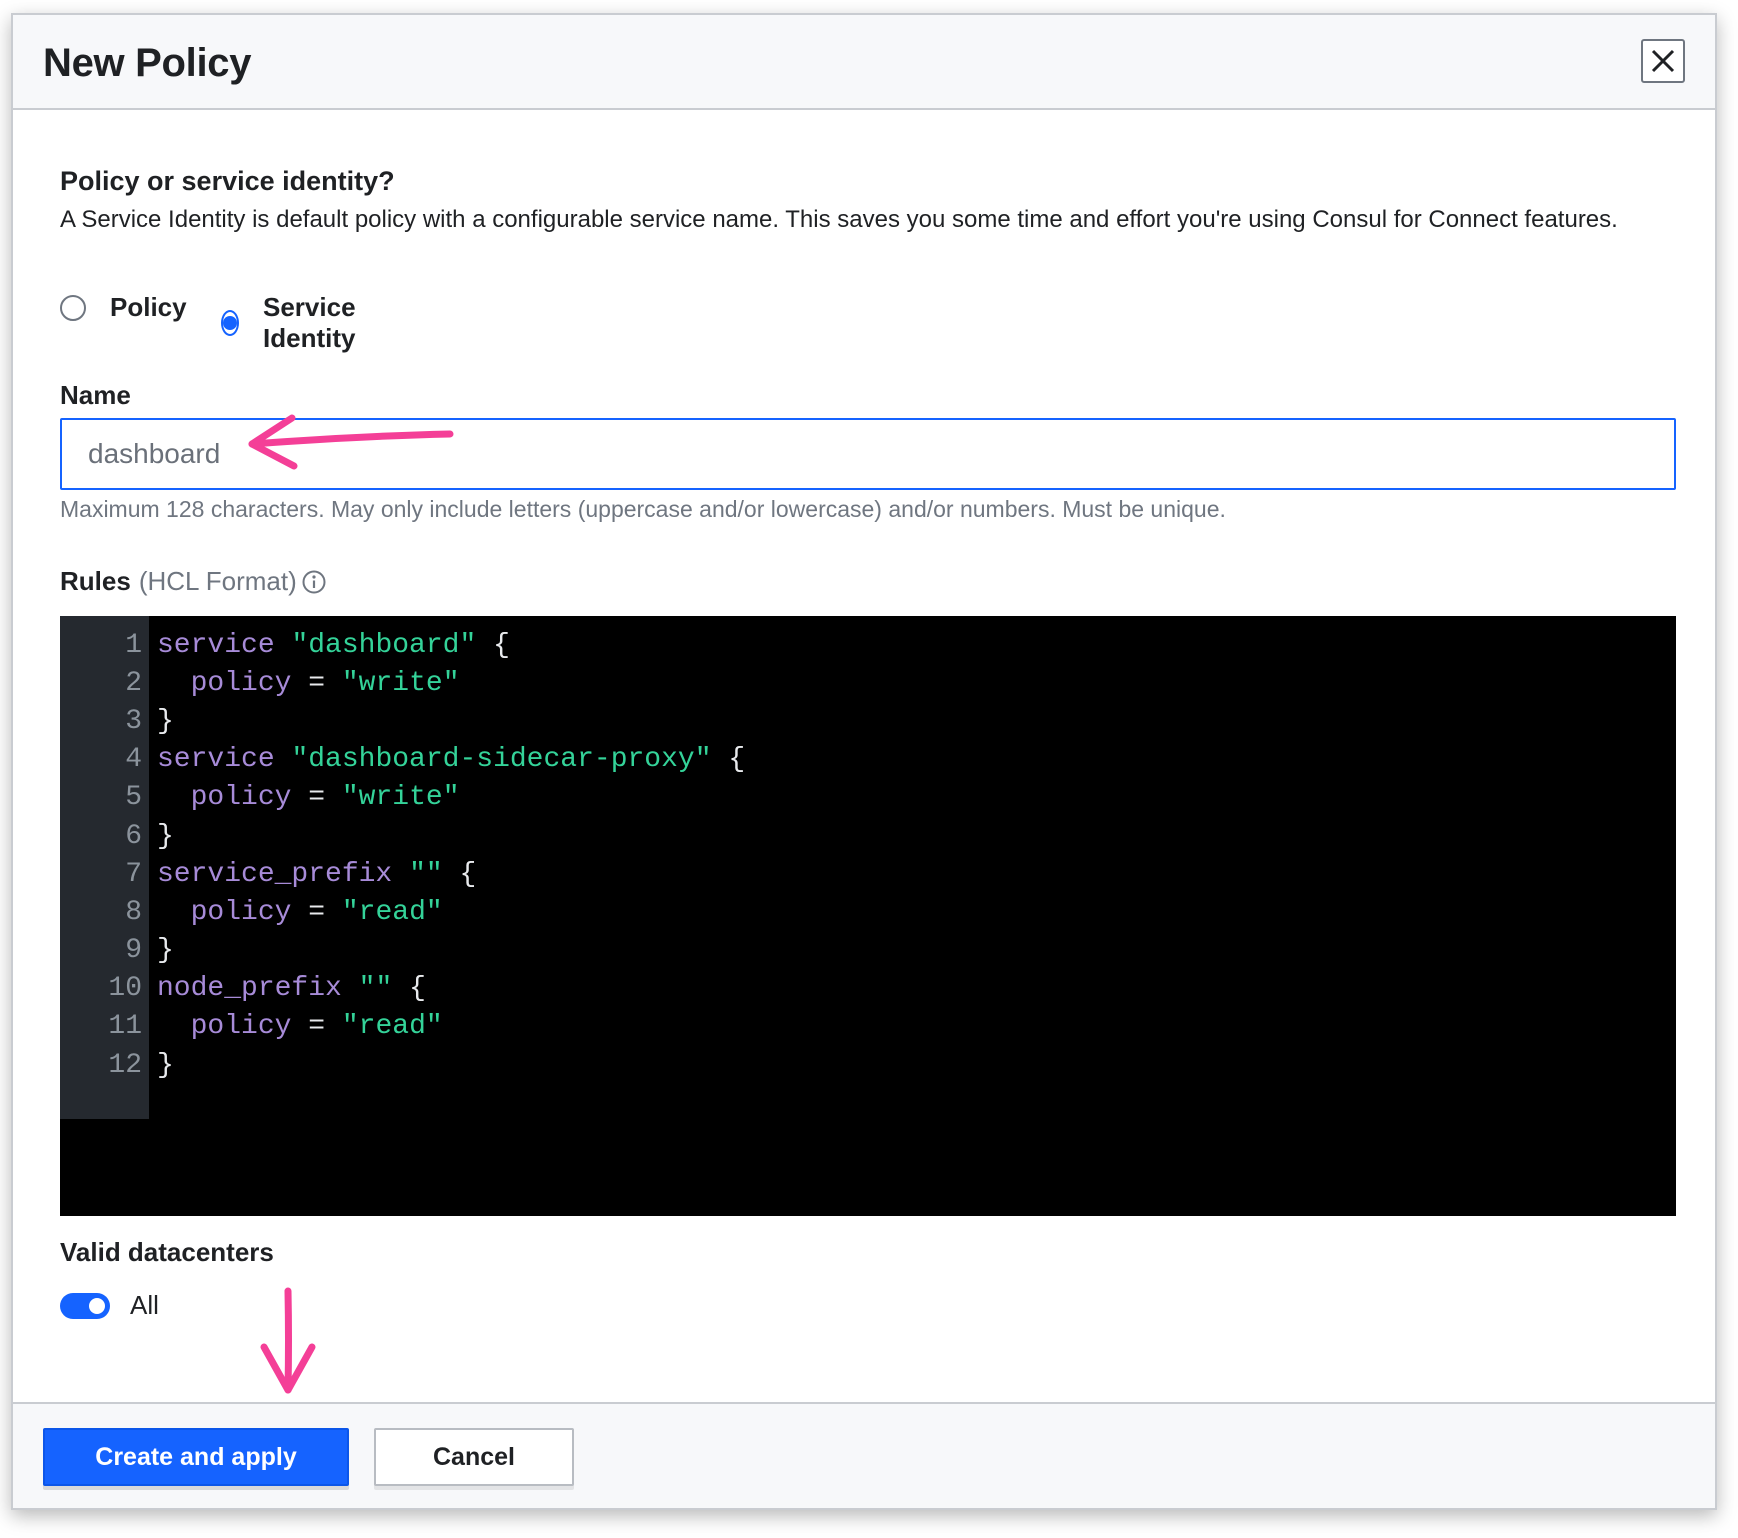 The height and width of the screenshot is (1538, 1738). I want to click on code-line: 7 service_prefix "" {, so click(402, 874).